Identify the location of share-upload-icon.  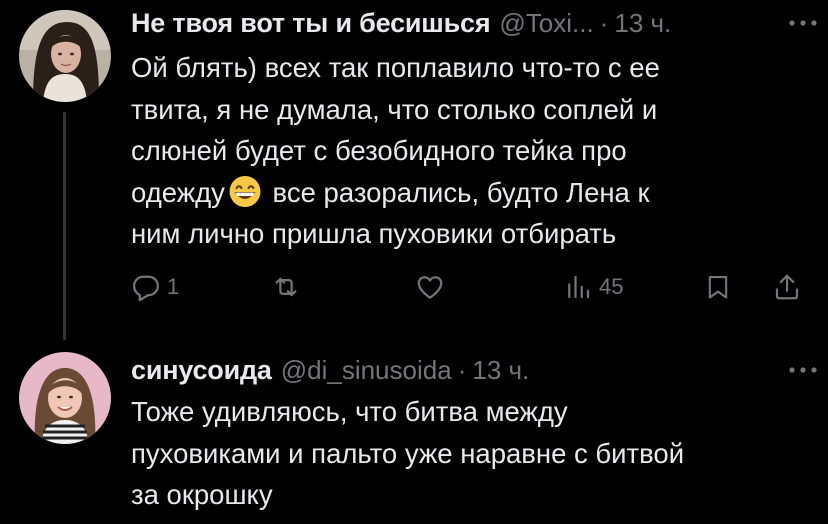
(787, 287).